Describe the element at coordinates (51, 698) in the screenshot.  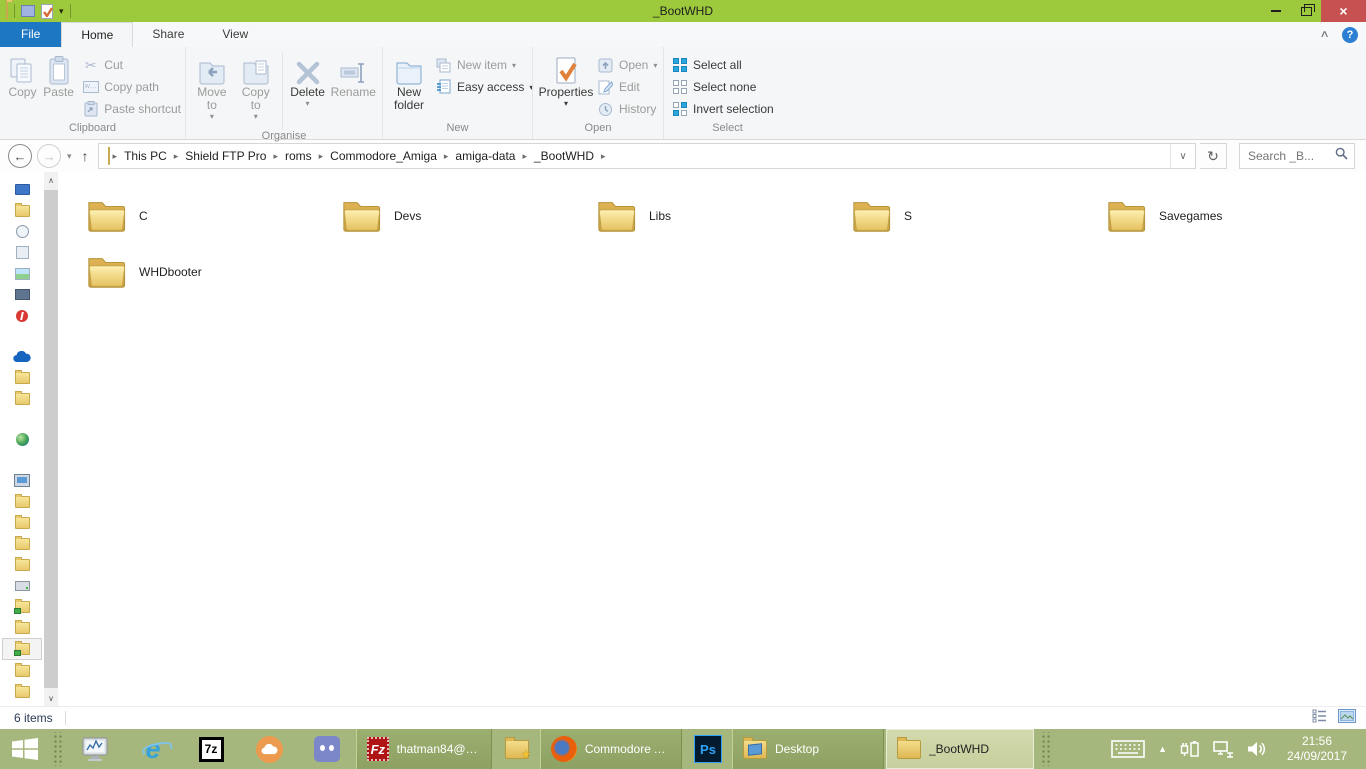
I see `scroll-down-icon: ∨` at that location.